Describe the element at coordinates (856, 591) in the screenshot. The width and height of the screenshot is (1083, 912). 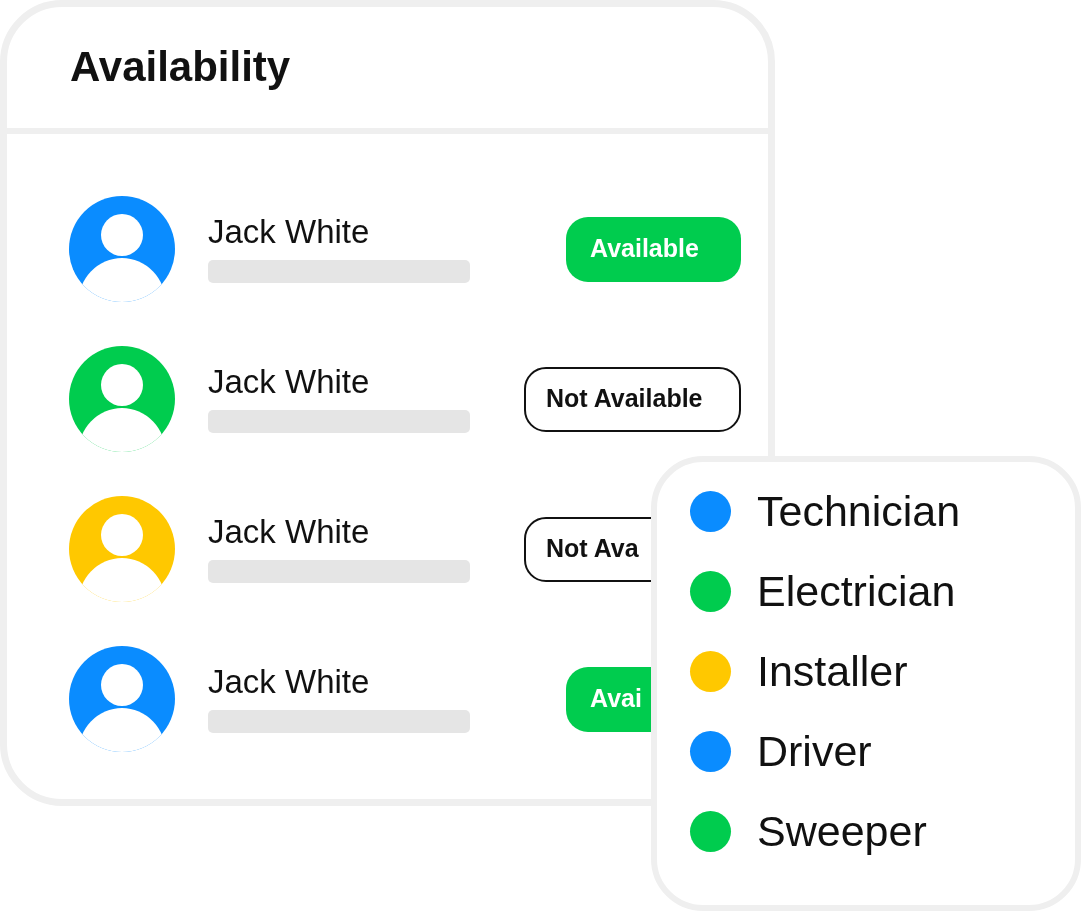
I see `legend-label: Electrician` at that location.